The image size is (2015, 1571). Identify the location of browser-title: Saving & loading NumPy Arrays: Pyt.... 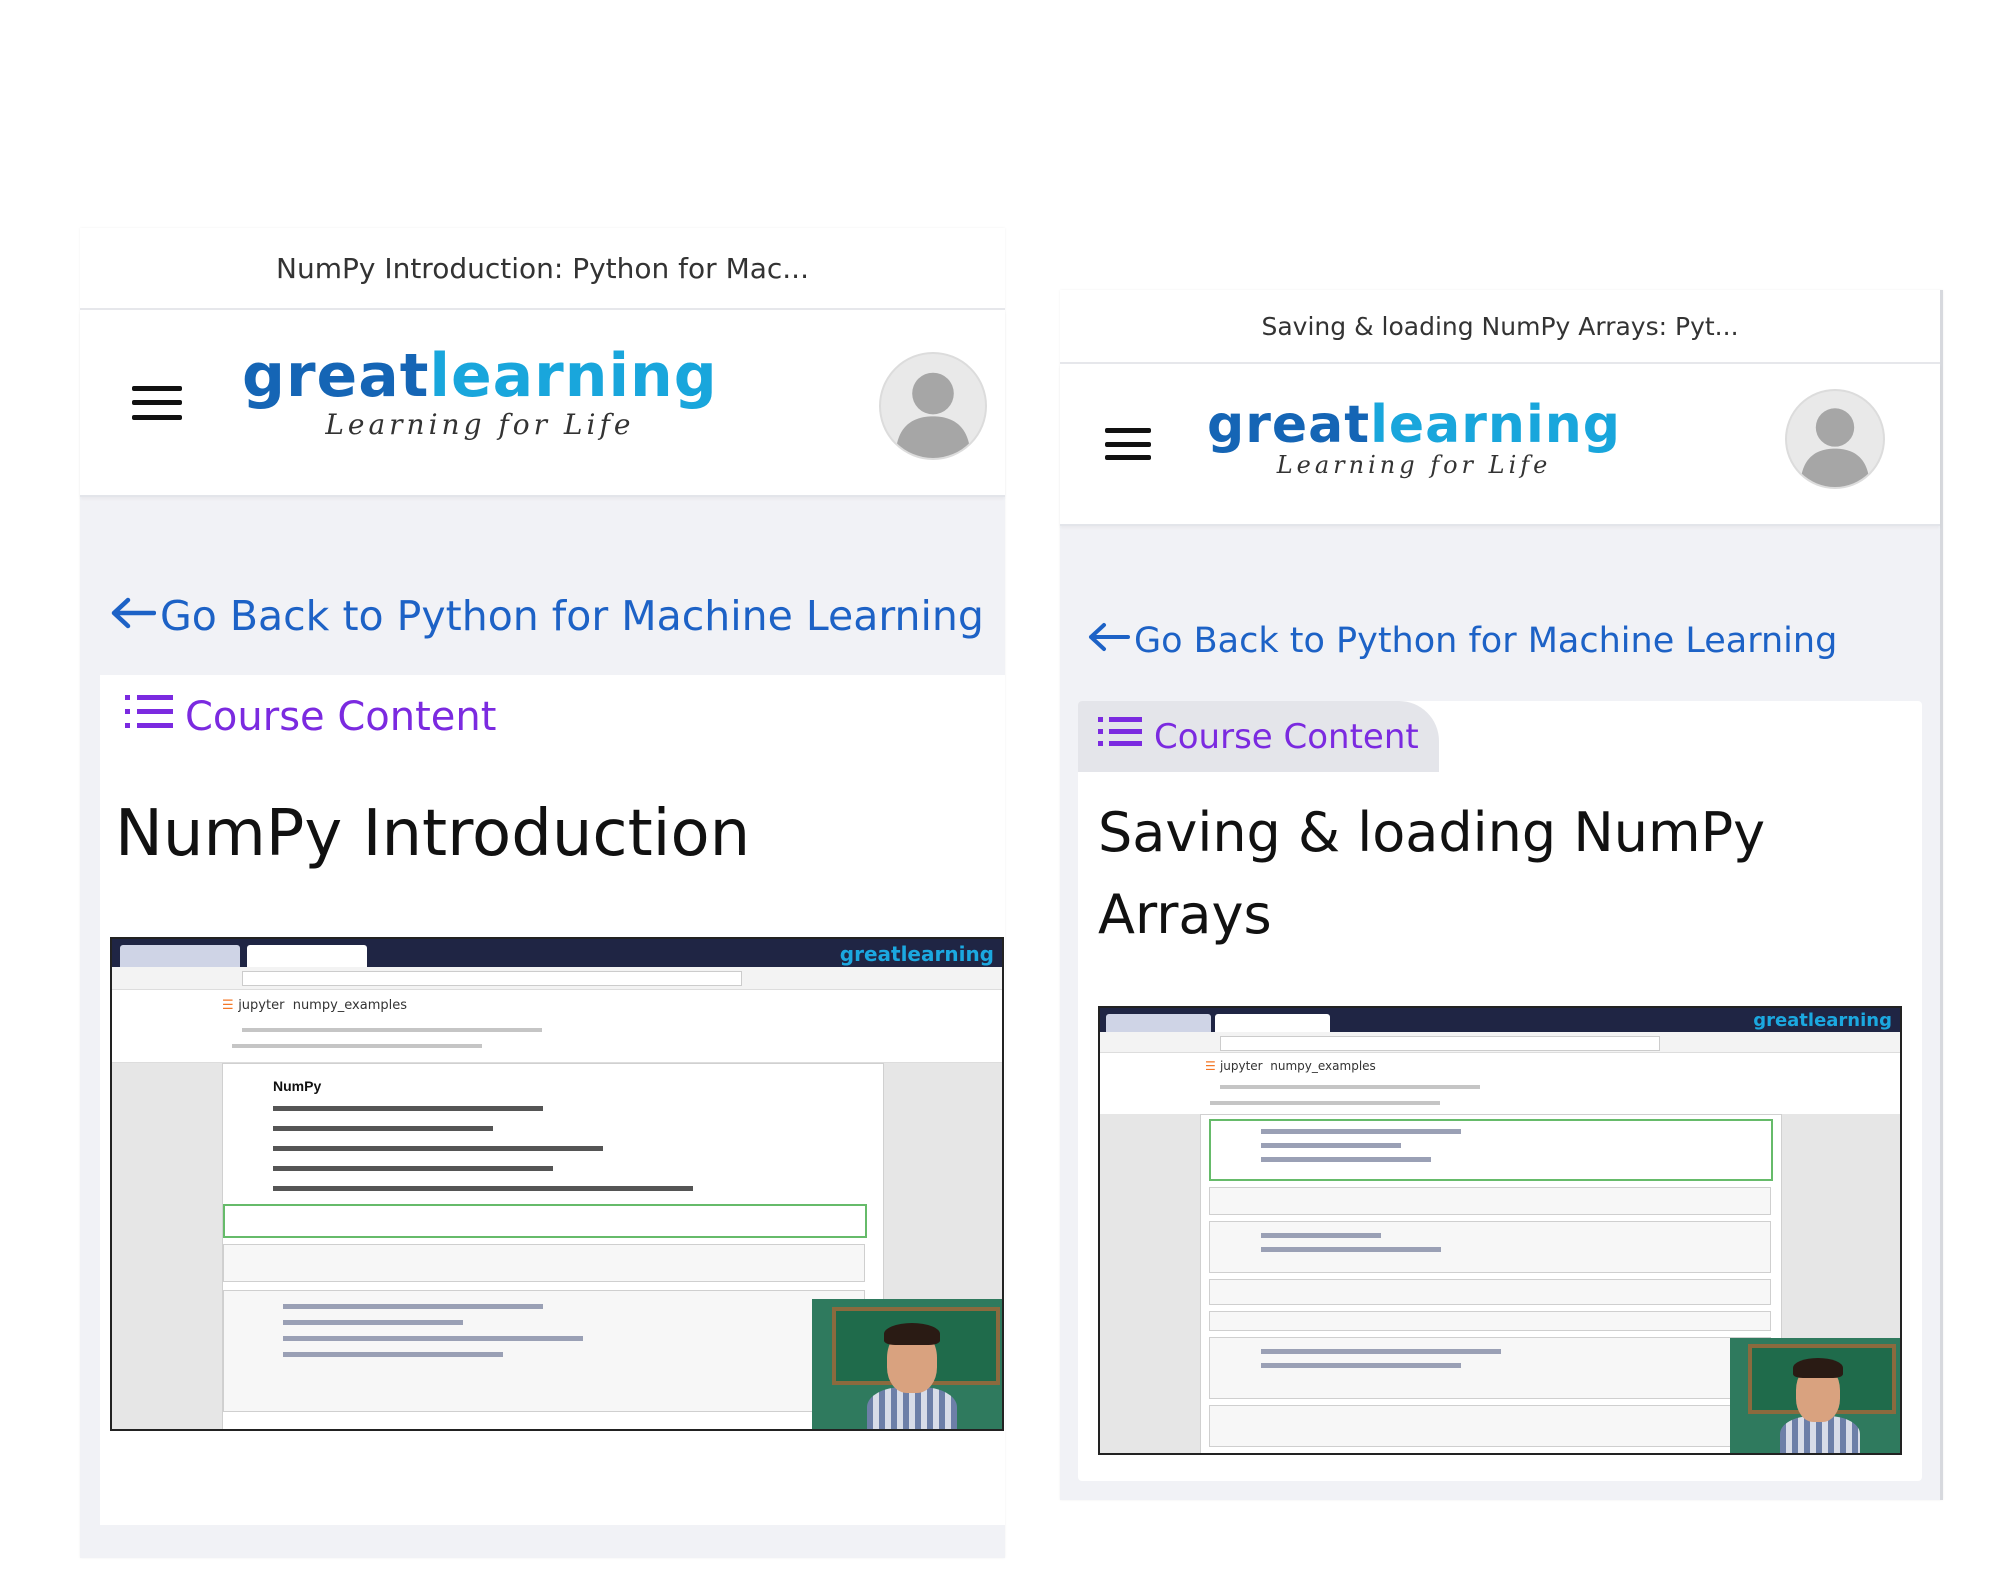
(1500, 327).